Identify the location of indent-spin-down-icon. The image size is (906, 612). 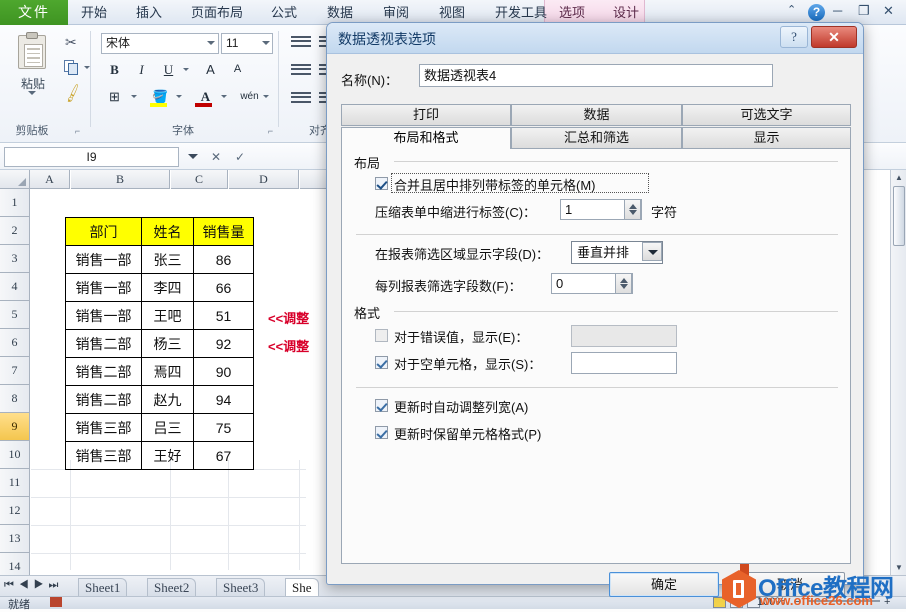
(633, 212).